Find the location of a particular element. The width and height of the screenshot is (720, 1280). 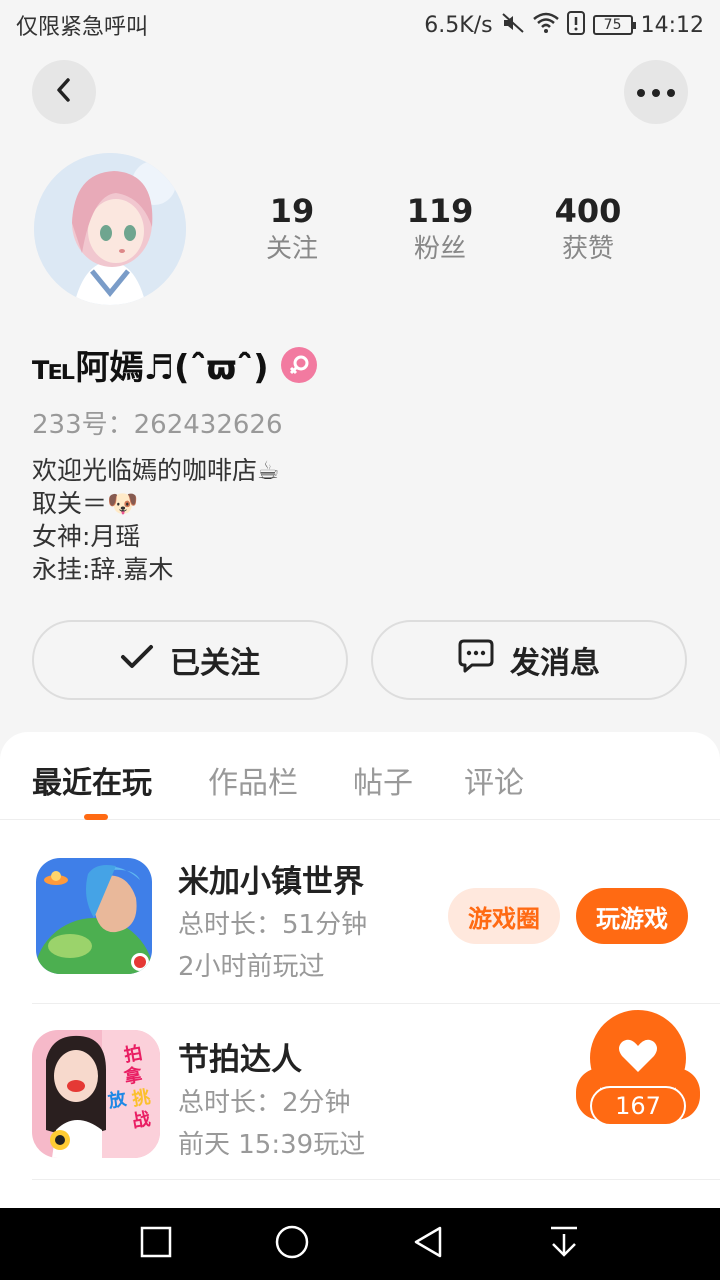

stat-following: 19 关注 is located at coordinates (292, 228).